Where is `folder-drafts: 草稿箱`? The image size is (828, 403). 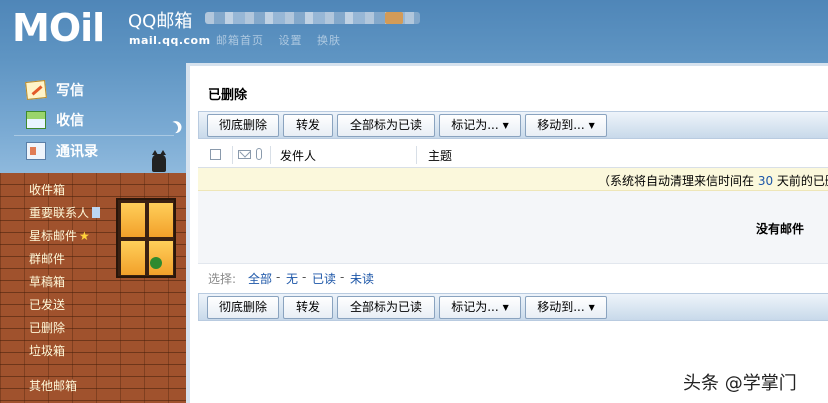 folder-drafts: 草稿箱 is located at coordinates (47, 281).